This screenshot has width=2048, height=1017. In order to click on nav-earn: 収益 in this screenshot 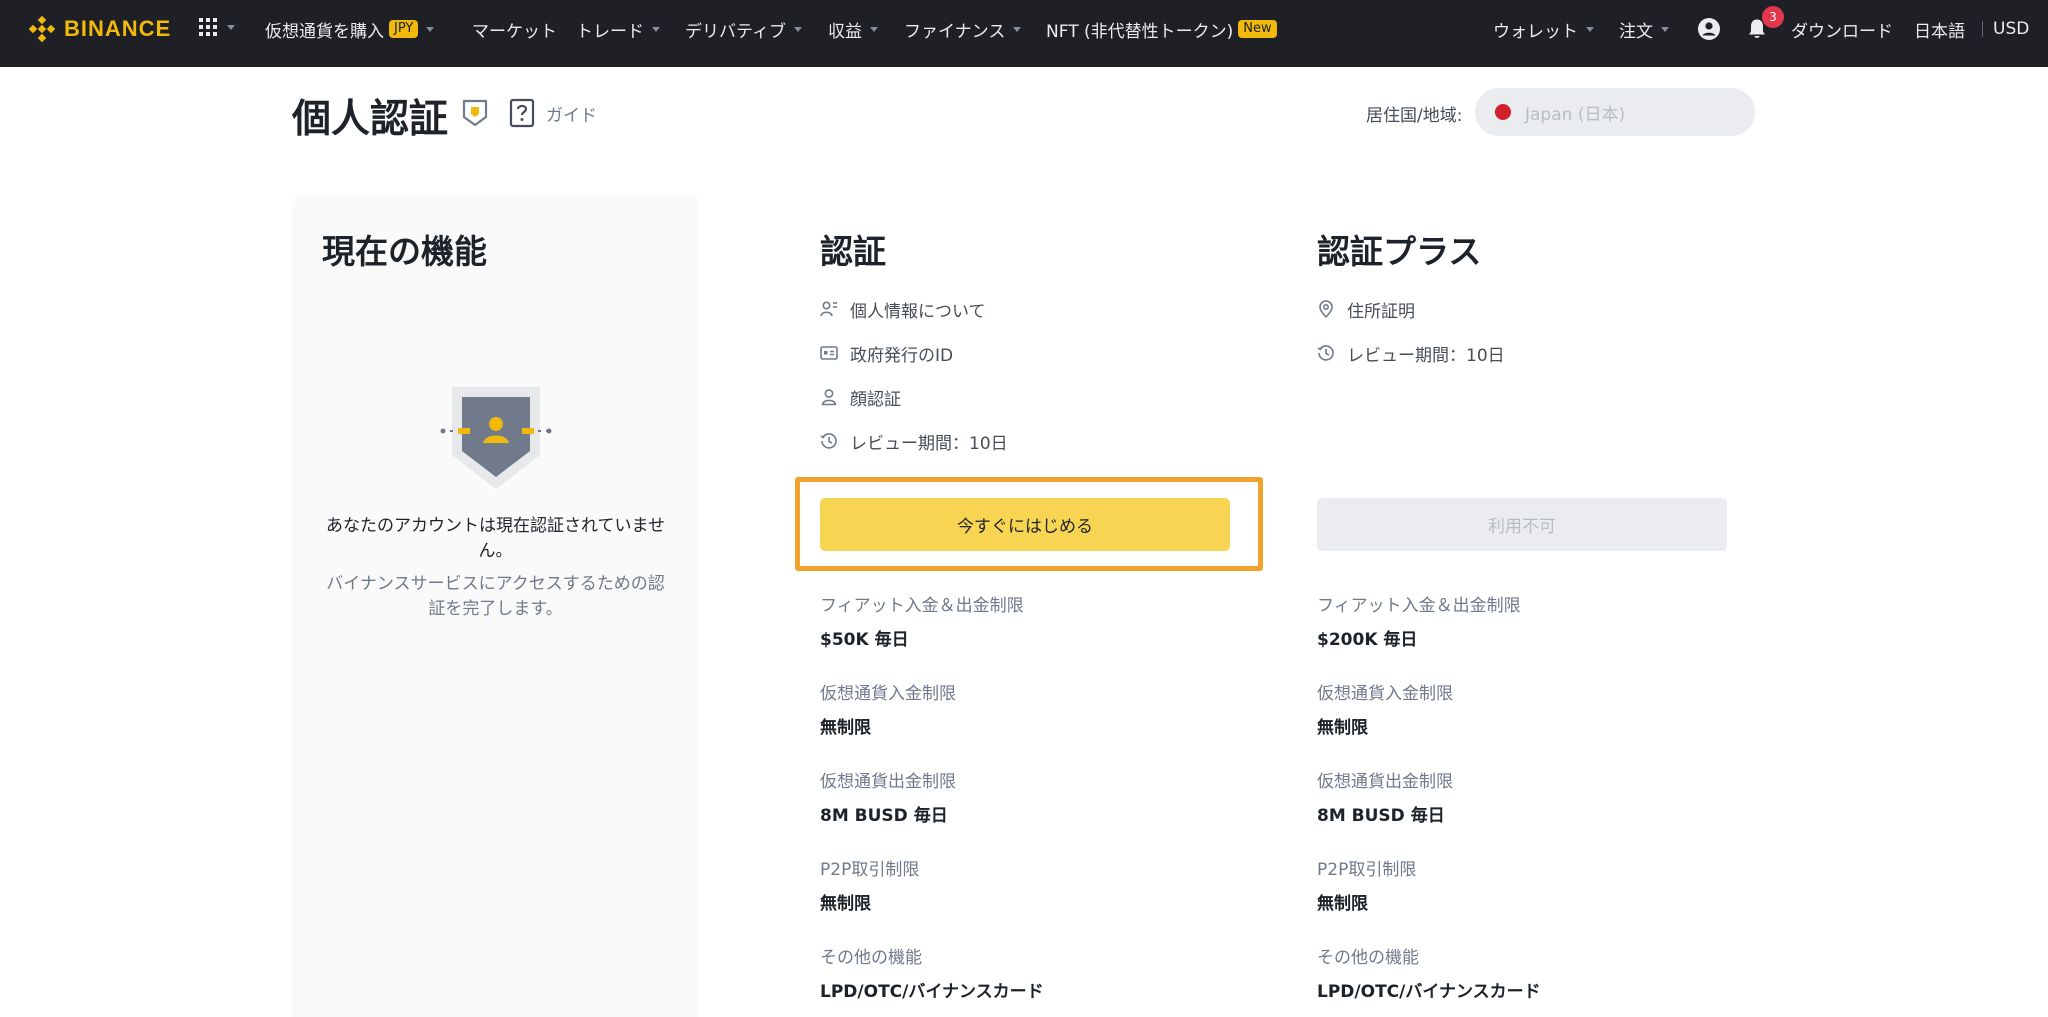, I will do `click(853, 29)`.